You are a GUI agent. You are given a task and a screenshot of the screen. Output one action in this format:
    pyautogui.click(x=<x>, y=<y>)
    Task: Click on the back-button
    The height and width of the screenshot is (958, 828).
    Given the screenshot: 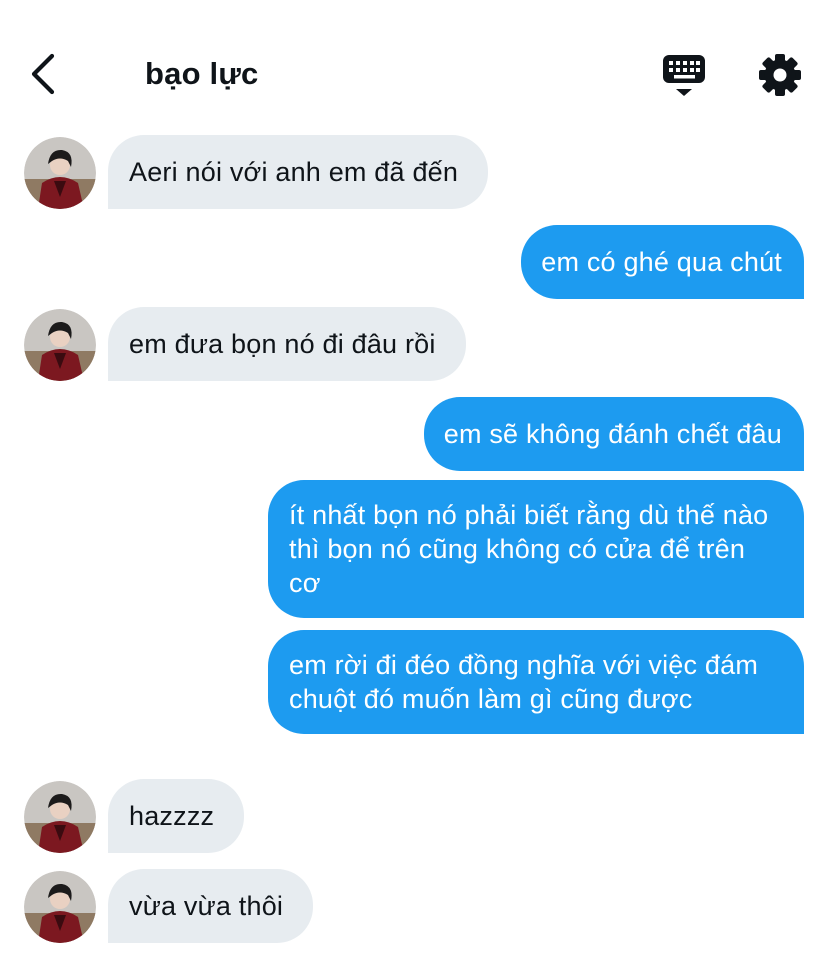 What is the action you would take?
    pyautogui.click(x=44, y=74)
    